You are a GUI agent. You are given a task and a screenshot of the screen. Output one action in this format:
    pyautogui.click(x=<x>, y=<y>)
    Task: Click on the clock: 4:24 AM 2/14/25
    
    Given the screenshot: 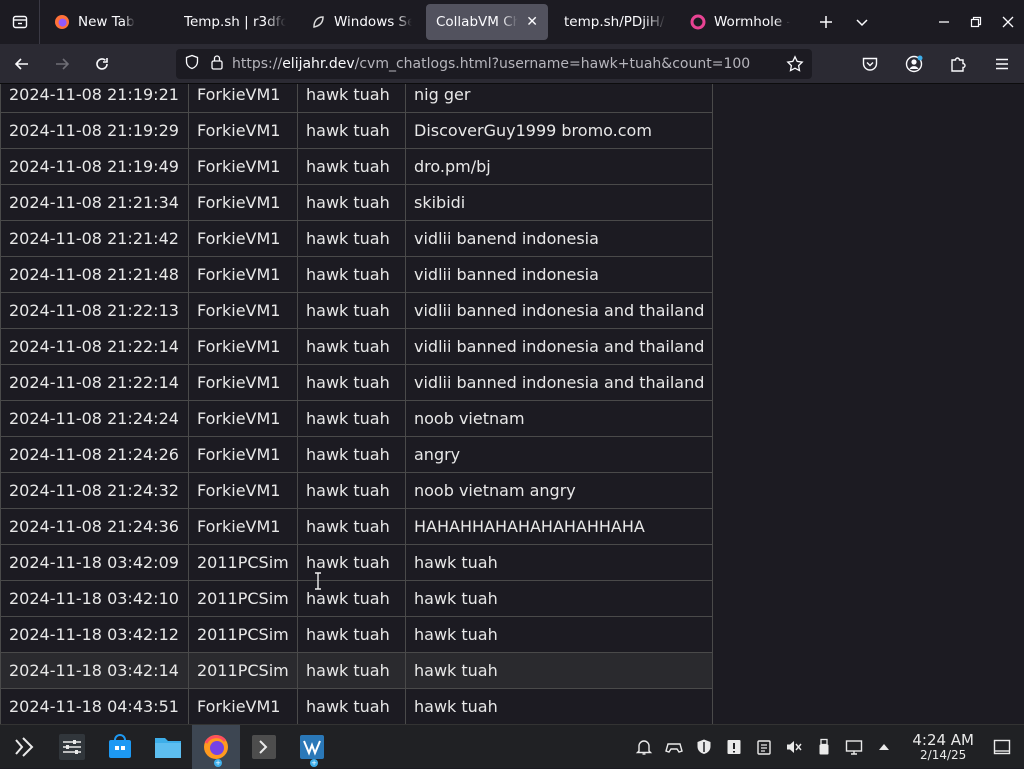 What is the action you would take?
    pyautogui.click(x=943, y=747)
    